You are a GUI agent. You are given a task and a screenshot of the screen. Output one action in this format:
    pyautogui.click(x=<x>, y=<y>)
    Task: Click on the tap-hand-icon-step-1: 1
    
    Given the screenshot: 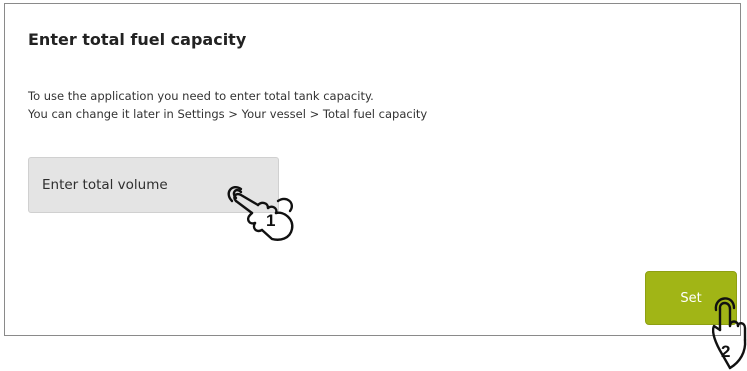 What is the action you would take?
    pyautogui.click(x=263, y=213)
    